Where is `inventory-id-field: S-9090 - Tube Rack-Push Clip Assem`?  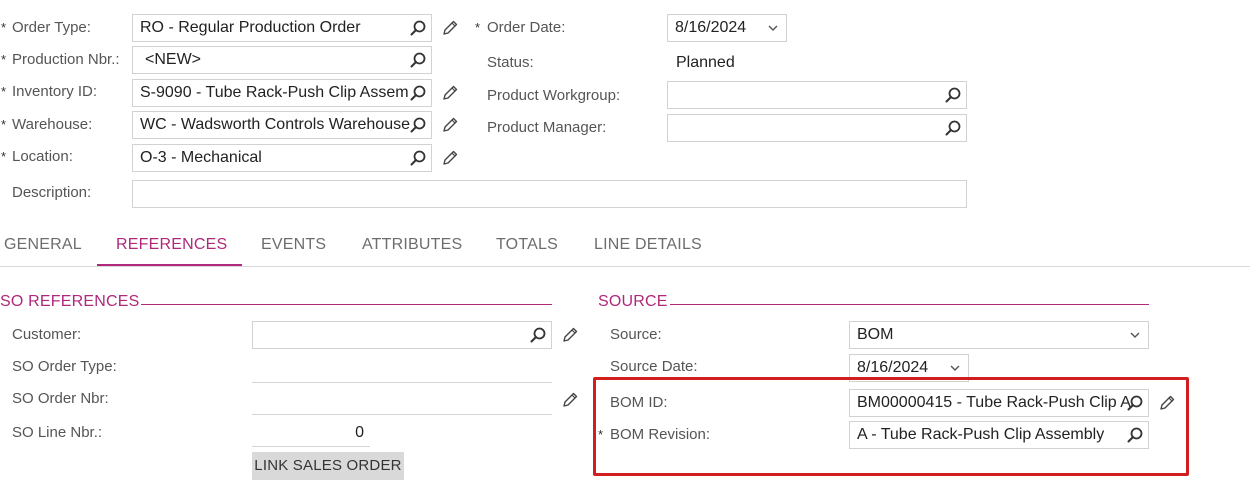 inventory-id-field: S-9090 - Tube Rack-Push Clip Assem is located at coordinates (282, 93).